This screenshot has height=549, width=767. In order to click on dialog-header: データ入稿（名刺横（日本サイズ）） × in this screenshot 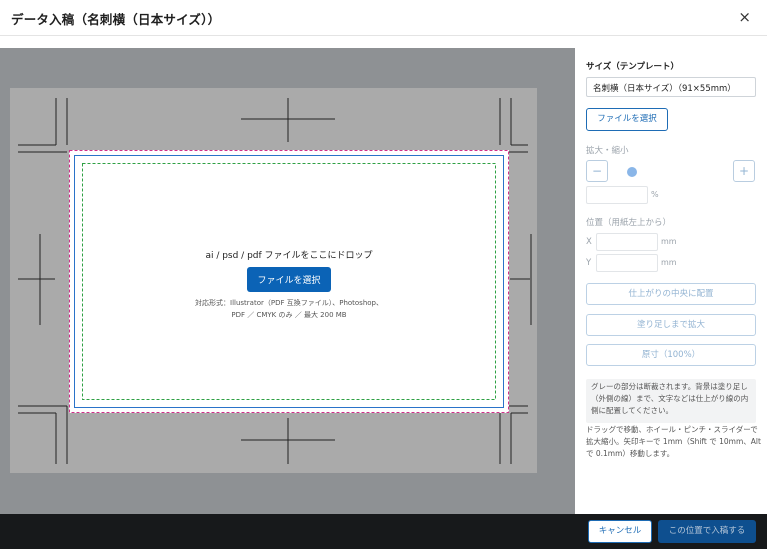, I will do `click(383, 18)`.